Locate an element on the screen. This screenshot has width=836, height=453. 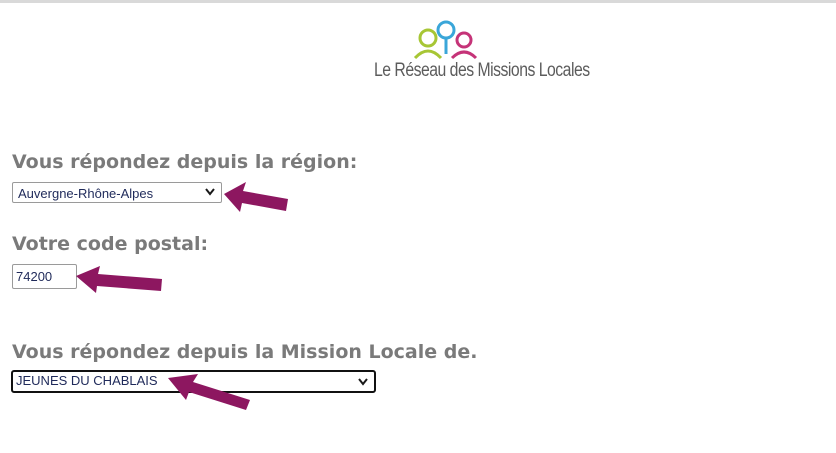
logo: Le Réseau des Missions Locales is located at coordinates (495, 52).